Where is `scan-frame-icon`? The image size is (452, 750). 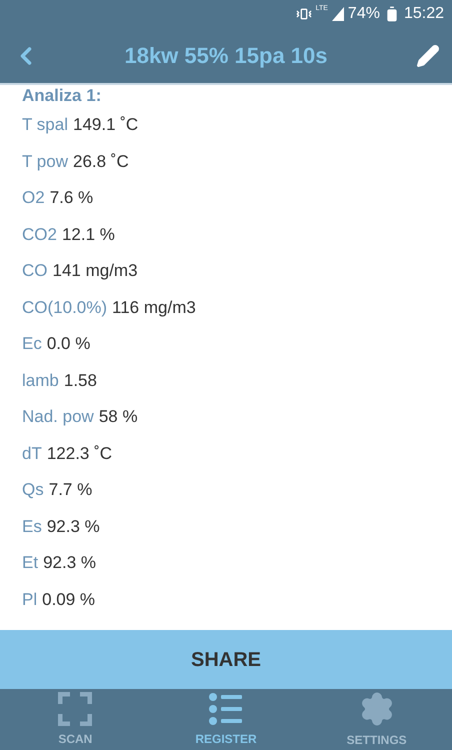 scan-frame-icon is located at coordinates (75, 709).